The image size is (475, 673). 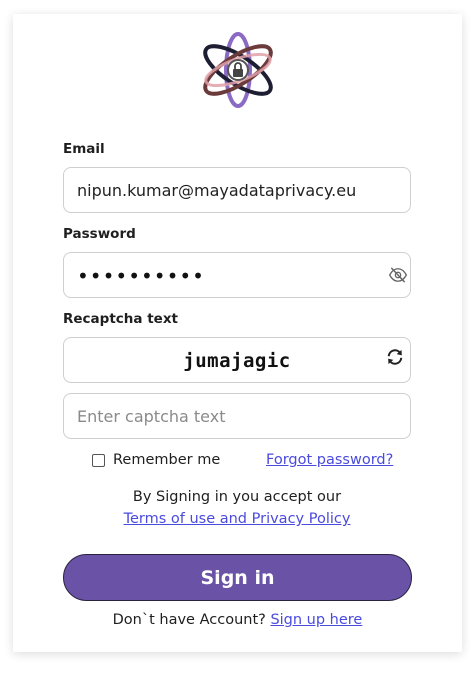 What do you see at coordinates (237, 497) in the screenshot?
I see `terms-prefix: By Signing in you accept our` at bounding box center [237, 497].